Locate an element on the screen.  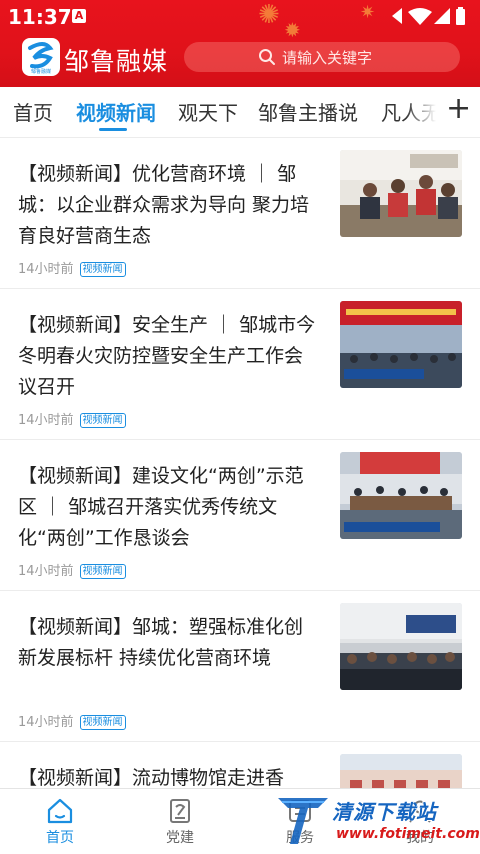
party-building-icon is located at coordinates (180, 811).